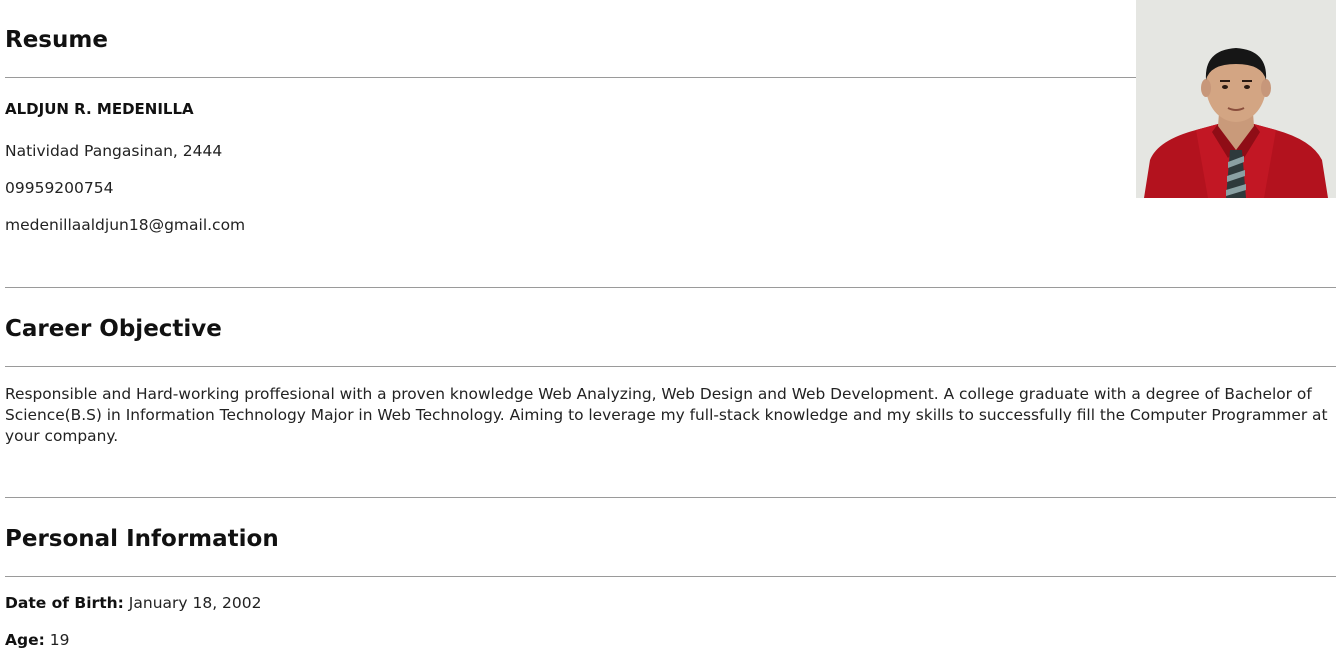 This screenshot has height=655, width=1343. I want to click on email-text: medenillaaldjun18@gmail.com, so click(125, 225).